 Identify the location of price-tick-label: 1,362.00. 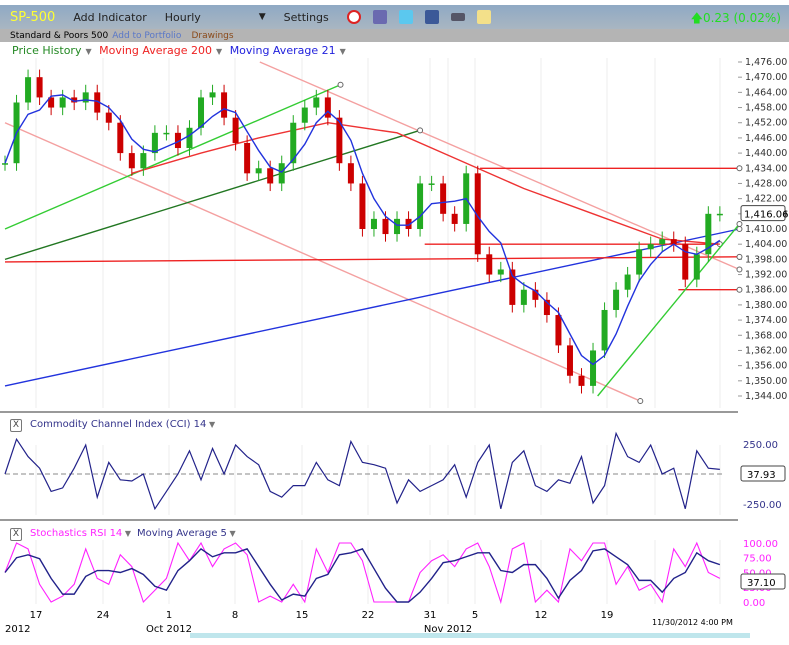
(766, 350).